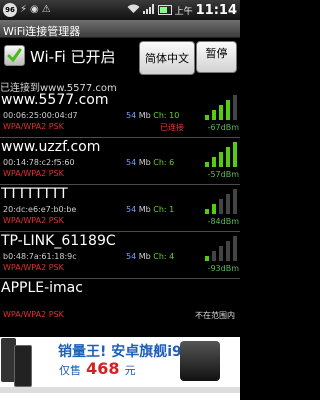 This screenshot has height=400, width=320. I want to click on network-dbm: -84dBm, so click(223, 221).